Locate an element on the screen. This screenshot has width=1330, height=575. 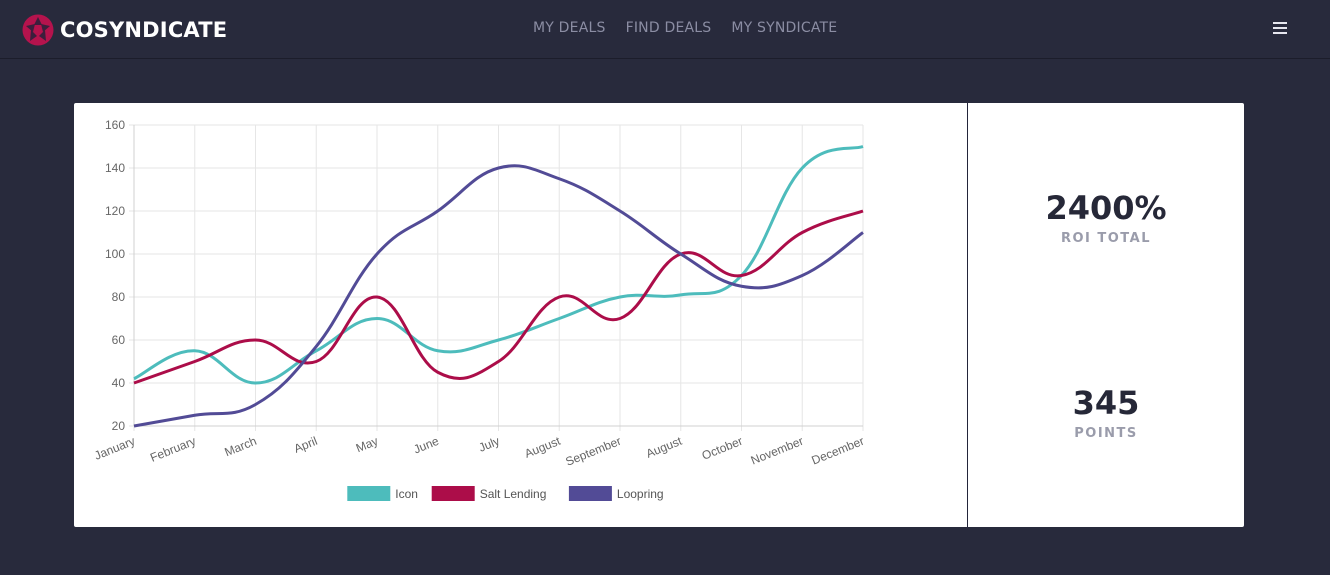
y-tick-label: 160 is located at coordinates (115, 125).